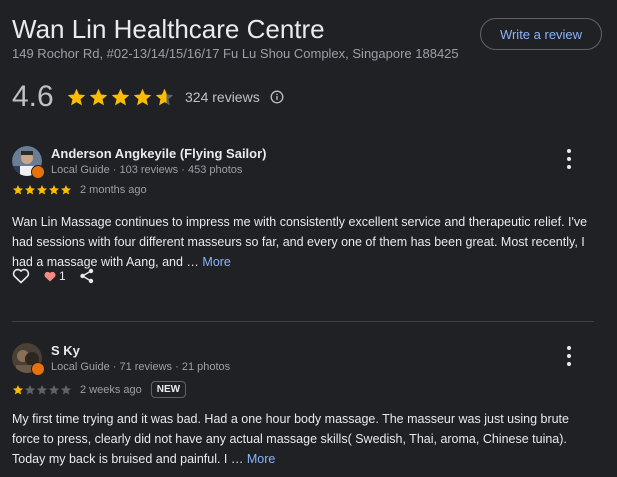 Image resolution: width=617 pixels, height=477 pixels. Describe the element at coordinates (277, 97) in the screenshot. I see `info-icon` at that location.